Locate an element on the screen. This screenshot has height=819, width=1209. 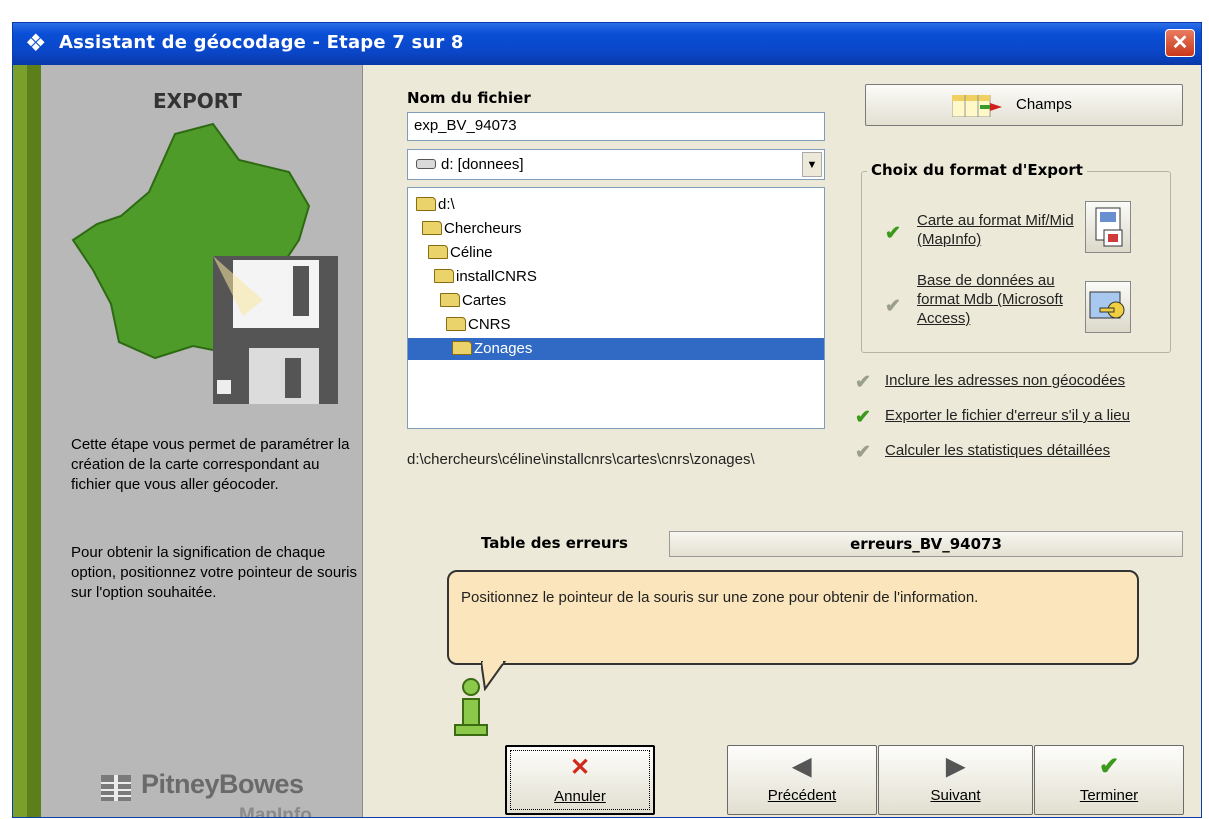
previous-button: ◀ Précédent is located at coordinates (802, 780).